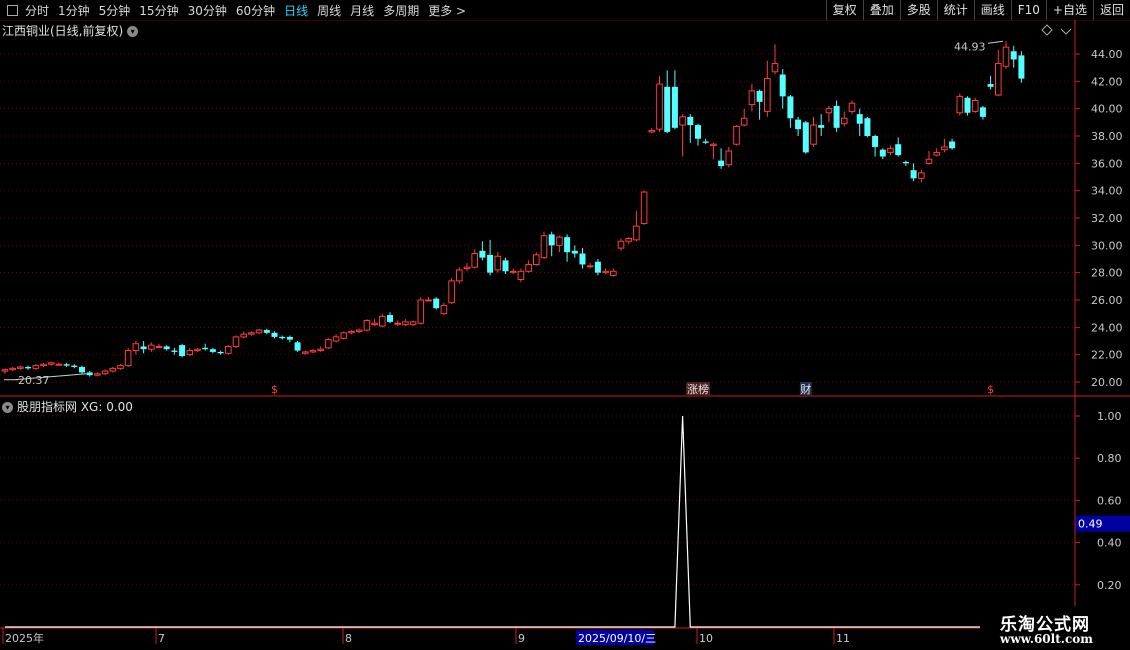 The height and width of the screenshot is (650, 1130). What do you see at coordinates (1107, 300) in the screenshot?
I see `price-tick-label: 26.00` at bounding box center [1107, 300].